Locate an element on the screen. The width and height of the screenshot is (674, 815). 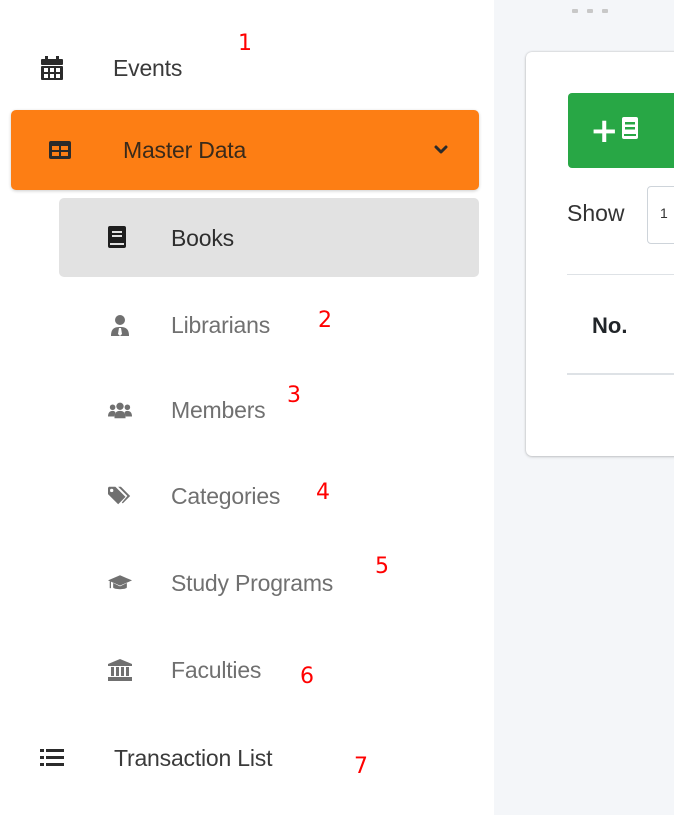
sidebar-item-books: Books is located at coordinates (269, 237).